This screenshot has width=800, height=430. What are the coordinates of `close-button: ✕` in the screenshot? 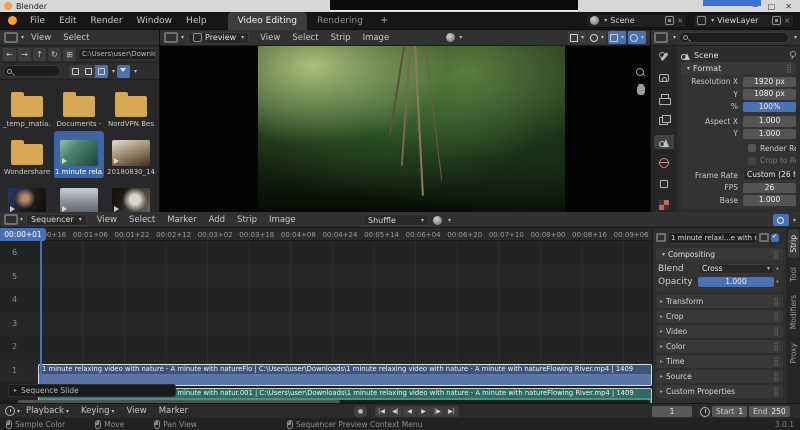 It's located at (788, 6).